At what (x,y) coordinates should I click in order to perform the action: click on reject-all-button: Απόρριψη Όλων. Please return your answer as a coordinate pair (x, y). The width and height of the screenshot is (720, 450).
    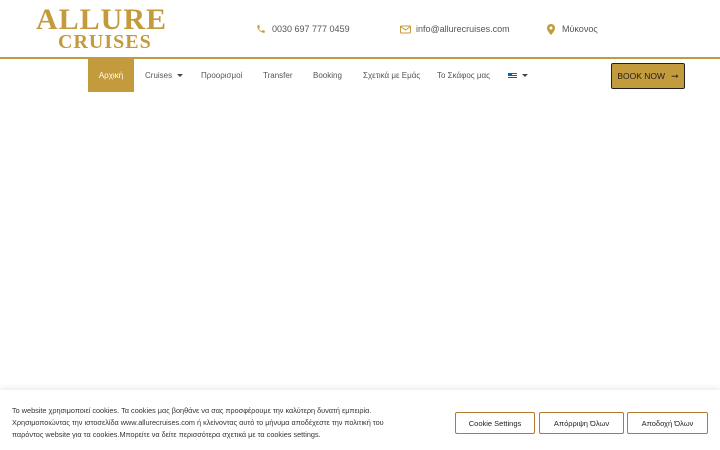
    Looking at the image, I should click on (581, 423).